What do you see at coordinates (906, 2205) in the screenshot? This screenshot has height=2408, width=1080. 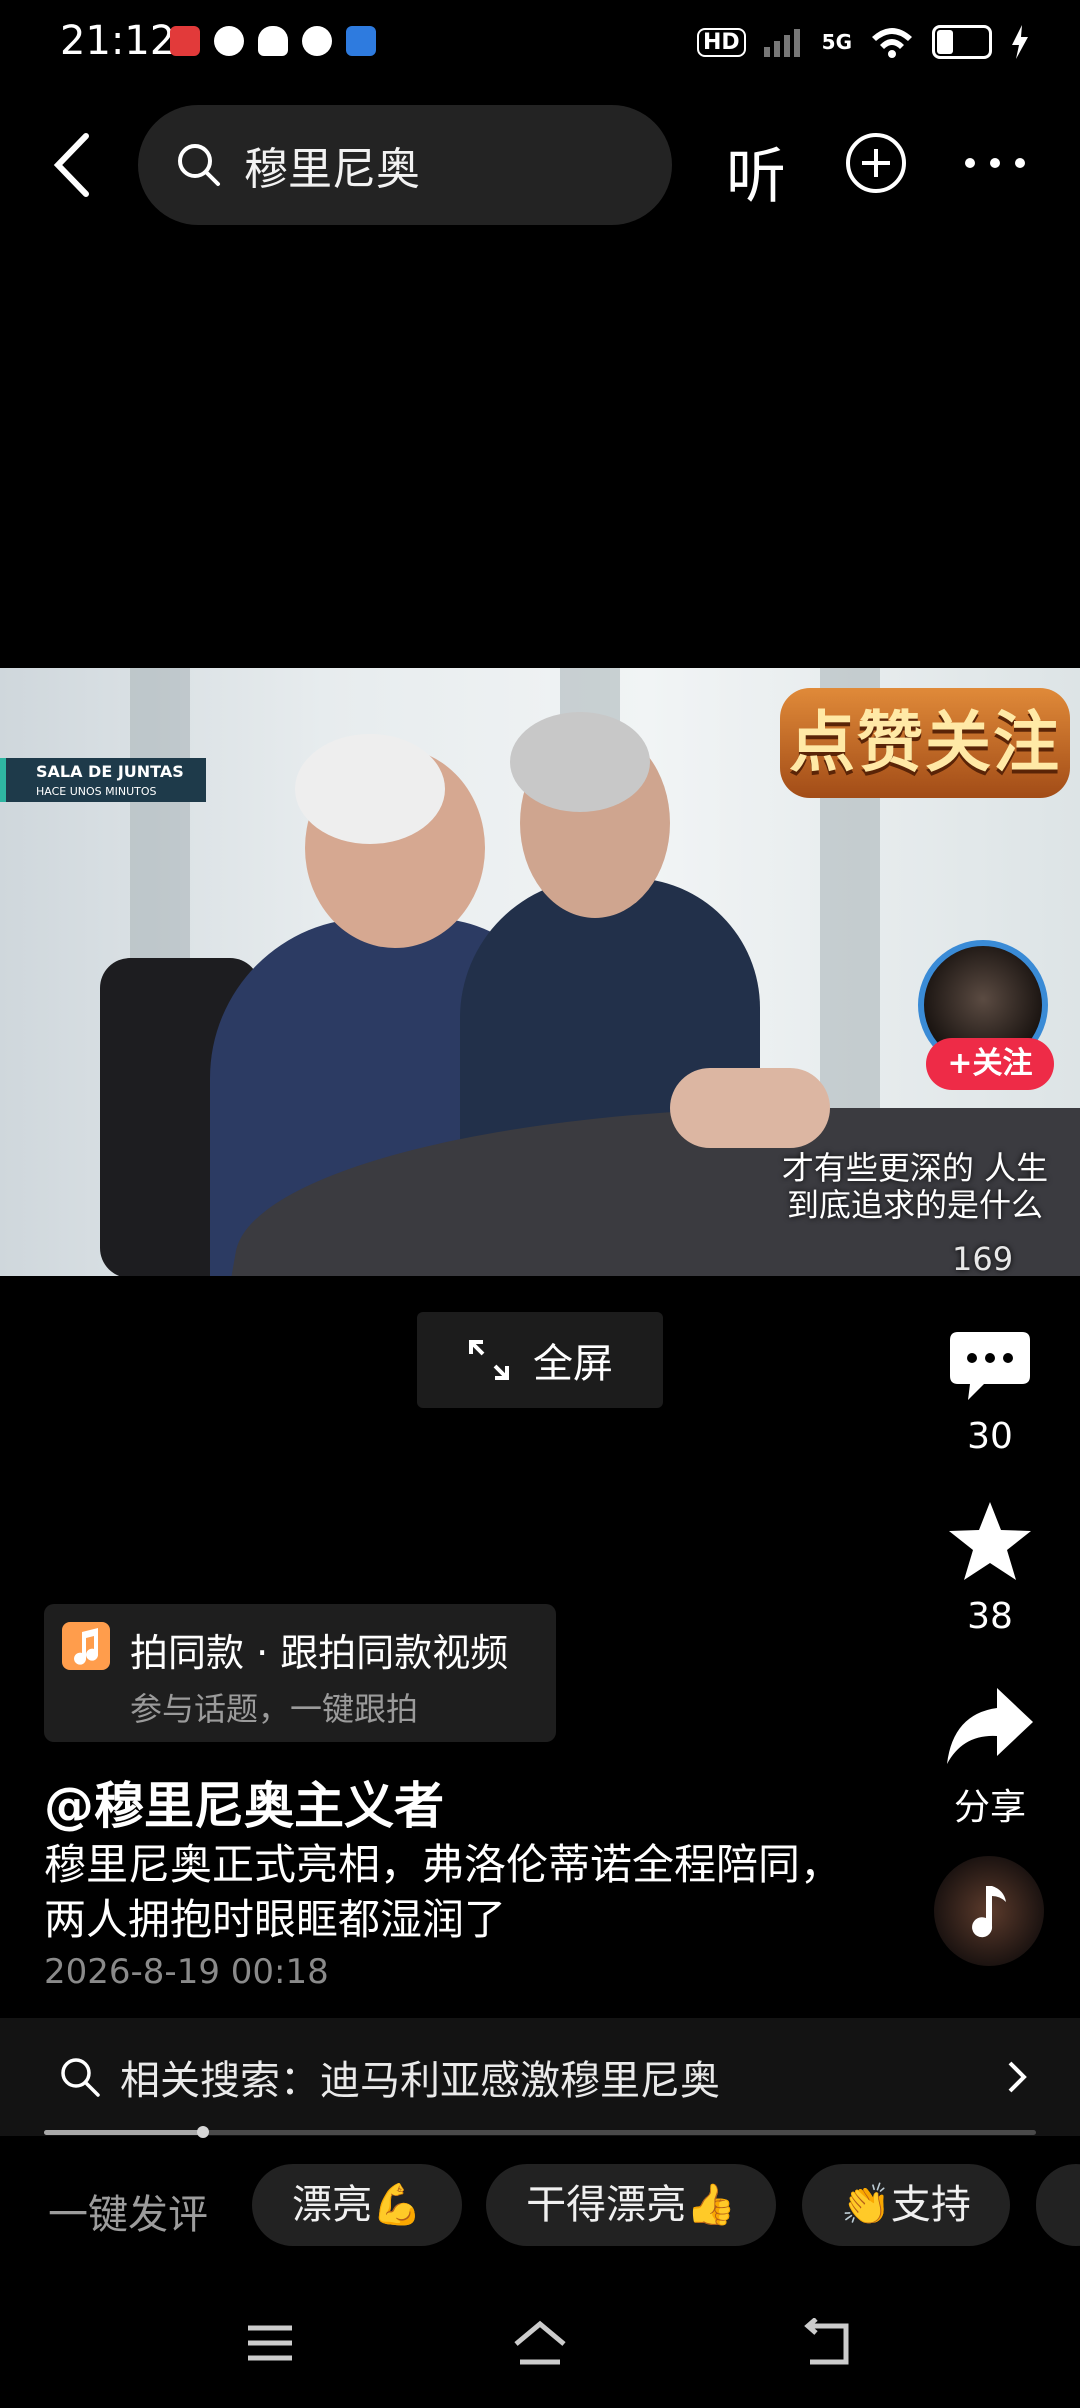 I see `quick-comment-chip: 👏支持` at bounding box center [906, 2205].